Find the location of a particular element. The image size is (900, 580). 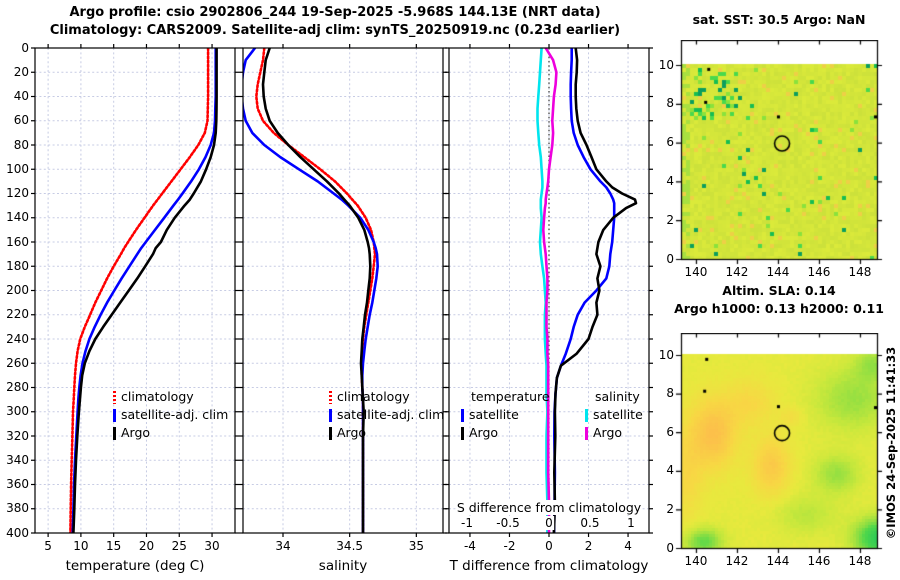

x-tick-label: 0 is located at coordinates (549, 546).